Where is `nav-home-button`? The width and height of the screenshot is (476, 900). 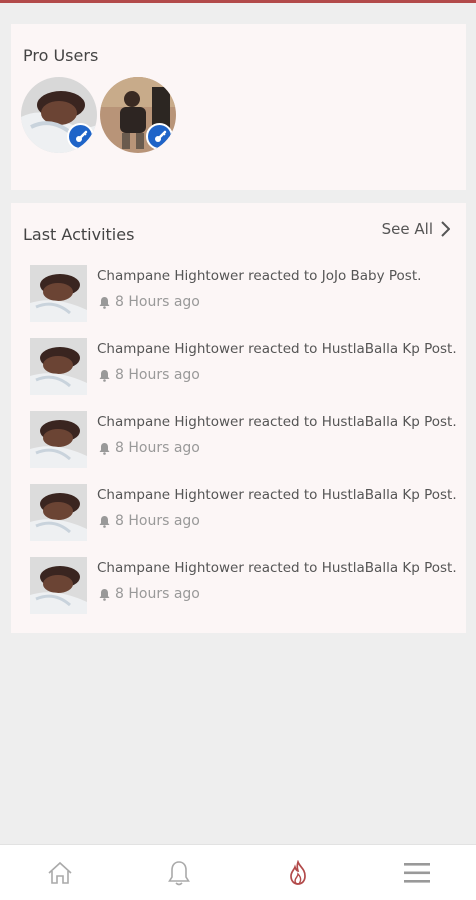 nav-home-button is located at coordinates (60, 873).